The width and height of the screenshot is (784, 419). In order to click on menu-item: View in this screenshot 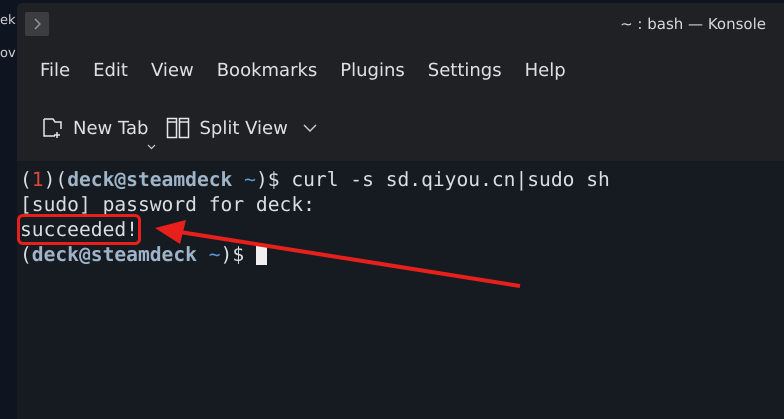, I will do `click(172, 70)`.